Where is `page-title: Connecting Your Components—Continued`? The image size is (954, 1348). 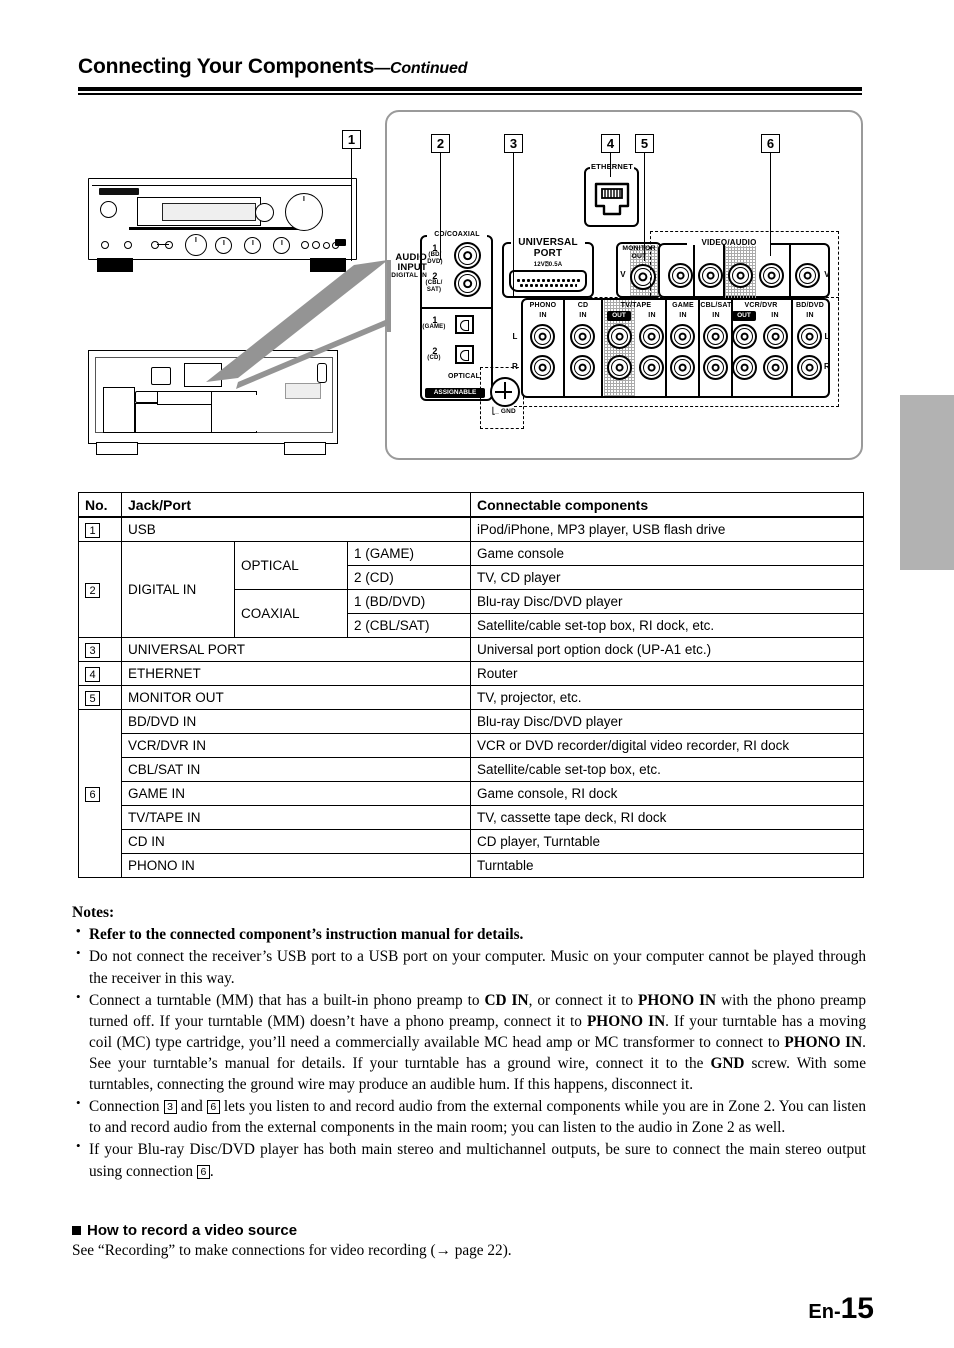
page-title: Connecting Your Components—Continued is located at coordinates (470, 67).